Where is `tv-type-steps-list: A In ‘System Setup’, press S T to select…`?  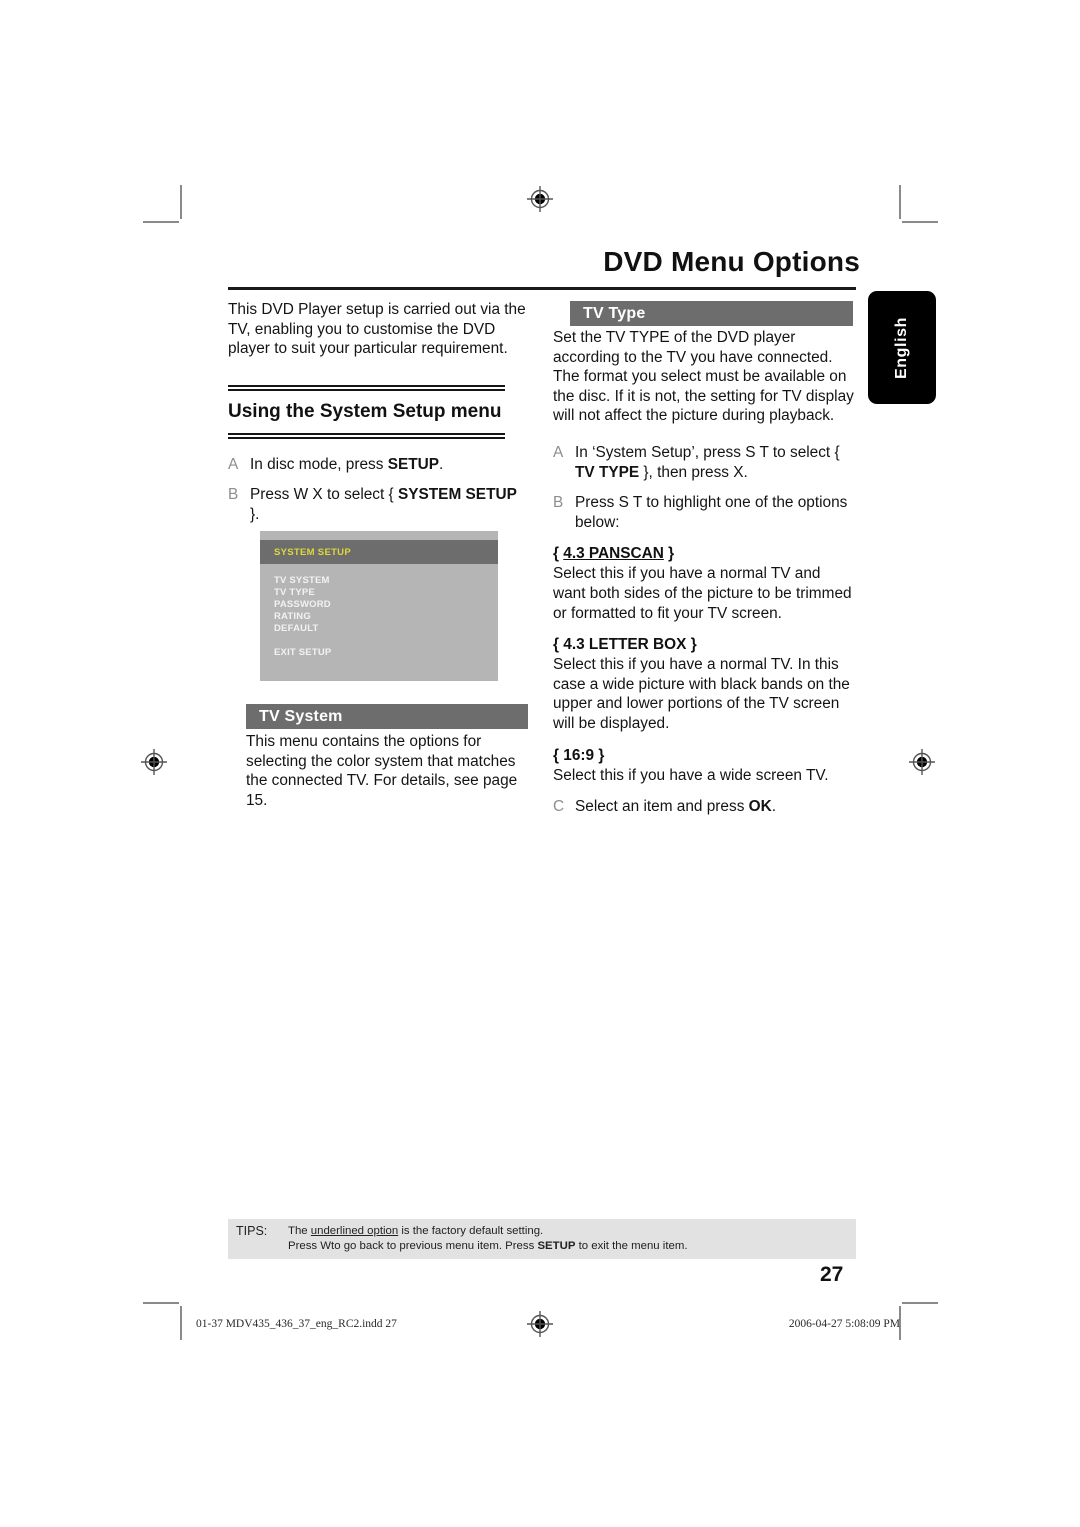 tv-type-steps-list: A In ‘System Setup’, press S T to select… is located at coordinates (704, 487).